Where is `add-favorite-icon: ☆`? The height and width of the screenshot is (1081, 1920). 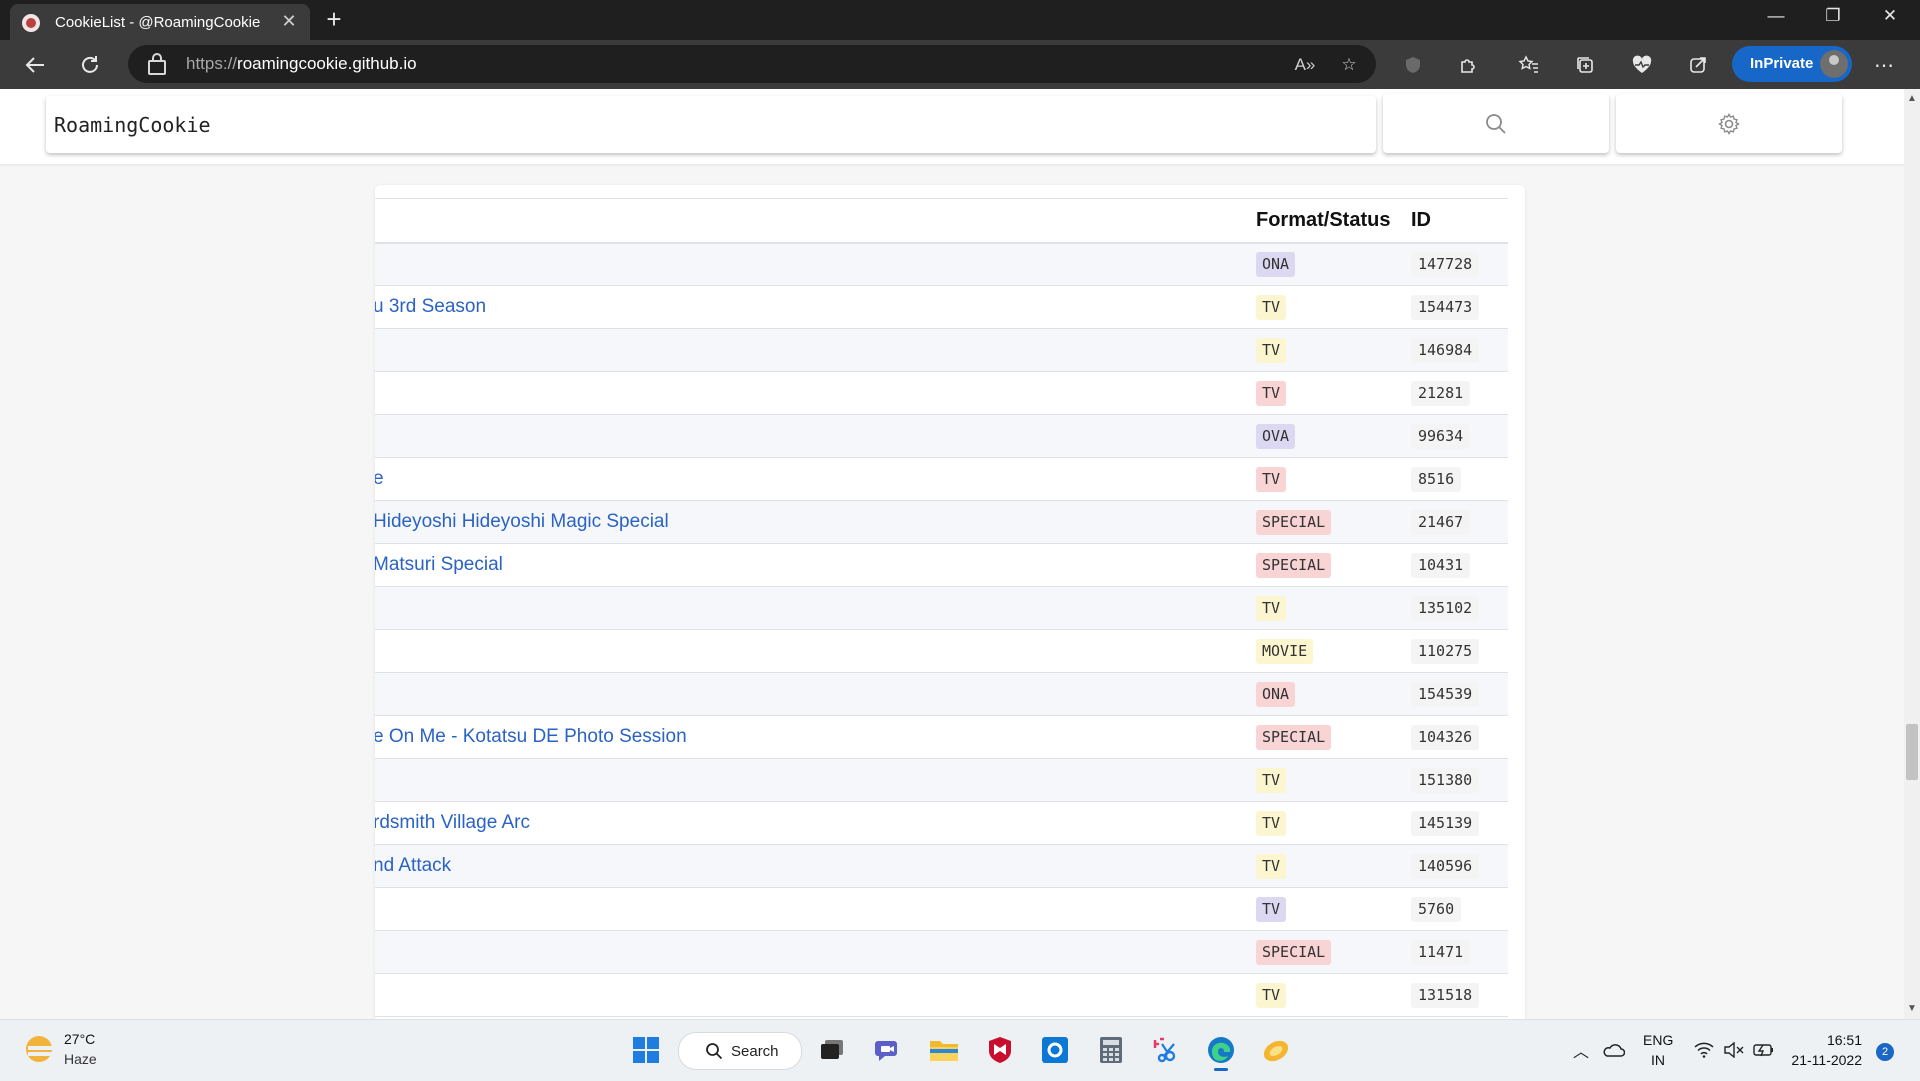 add-favorite-icon: ☆ is located at coordinates (1349, 65).